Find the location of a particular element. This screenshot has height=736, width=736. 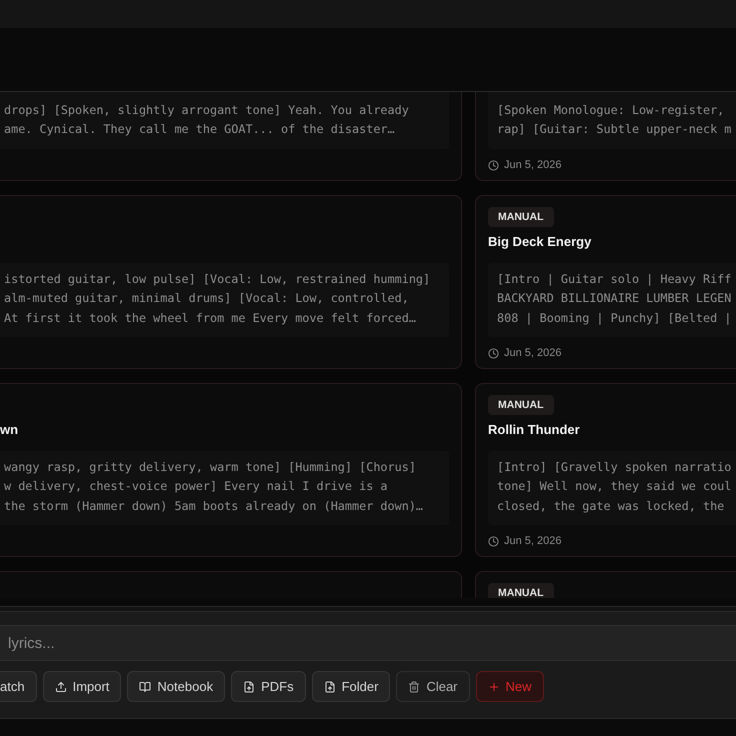

lyrics-line: tone] Well now, they said we coul is located at coordinates (614, 487).